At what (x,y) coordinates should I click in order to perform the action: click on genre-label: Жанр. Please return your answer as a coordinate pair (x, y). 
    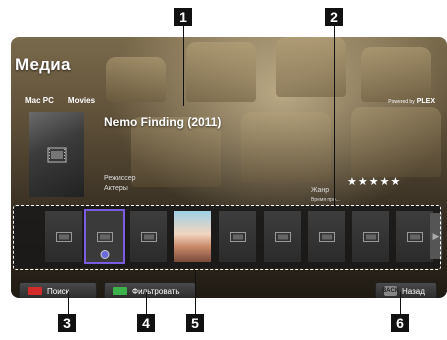
    Looking at the image, I should click on (320, 190).